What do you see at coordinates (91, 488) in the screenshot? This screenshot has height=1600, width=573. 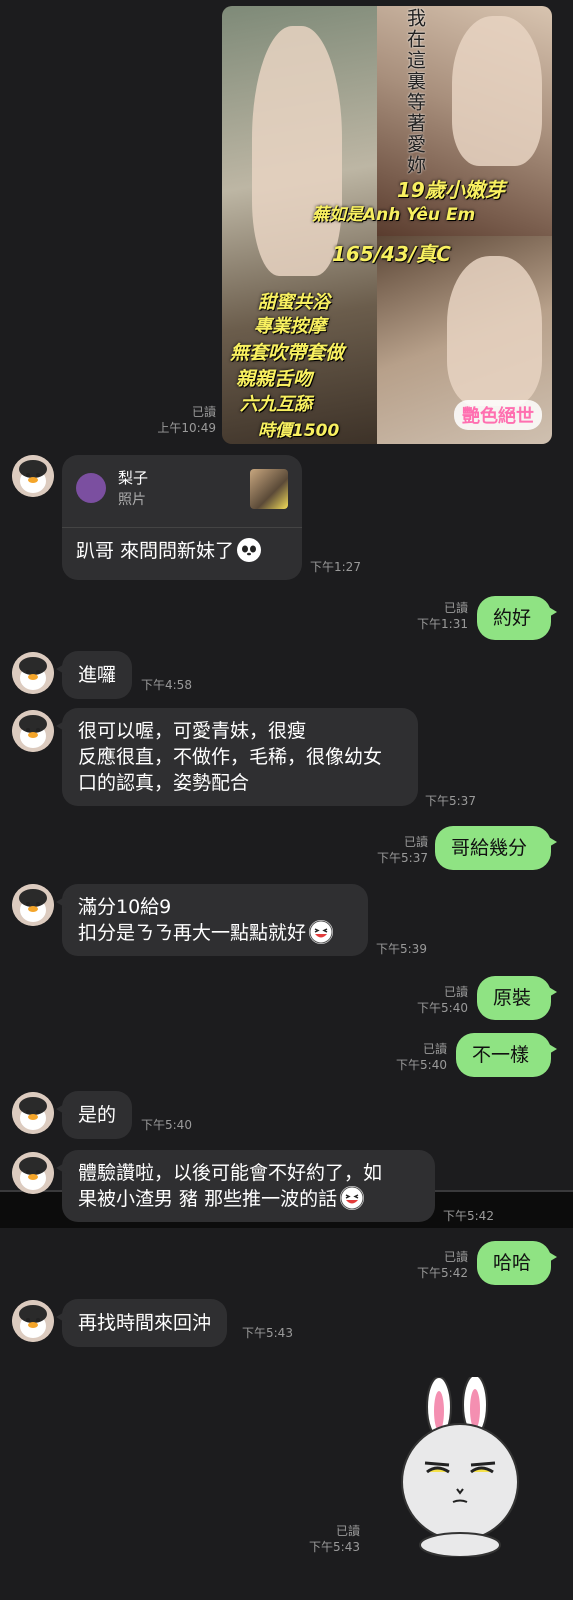 I see `pear-icon` at bounding box center [91, 488].